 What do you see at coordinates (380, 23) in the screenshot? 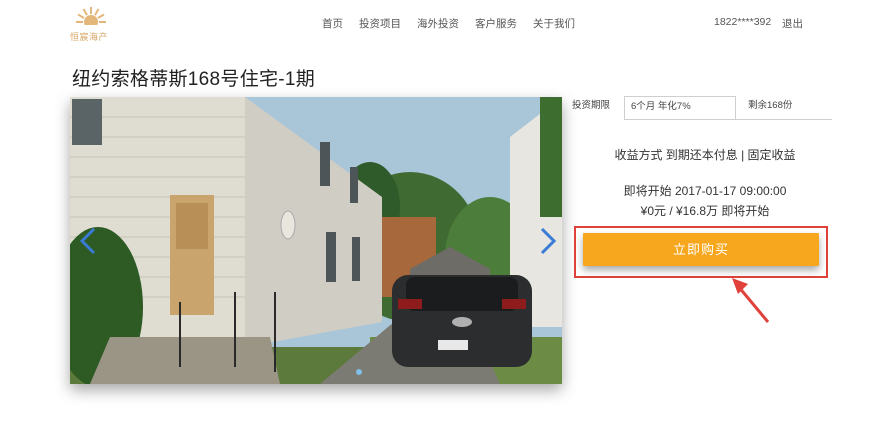
I see `nav-item-projects: 投资项目` at bounding box center [380, 23].